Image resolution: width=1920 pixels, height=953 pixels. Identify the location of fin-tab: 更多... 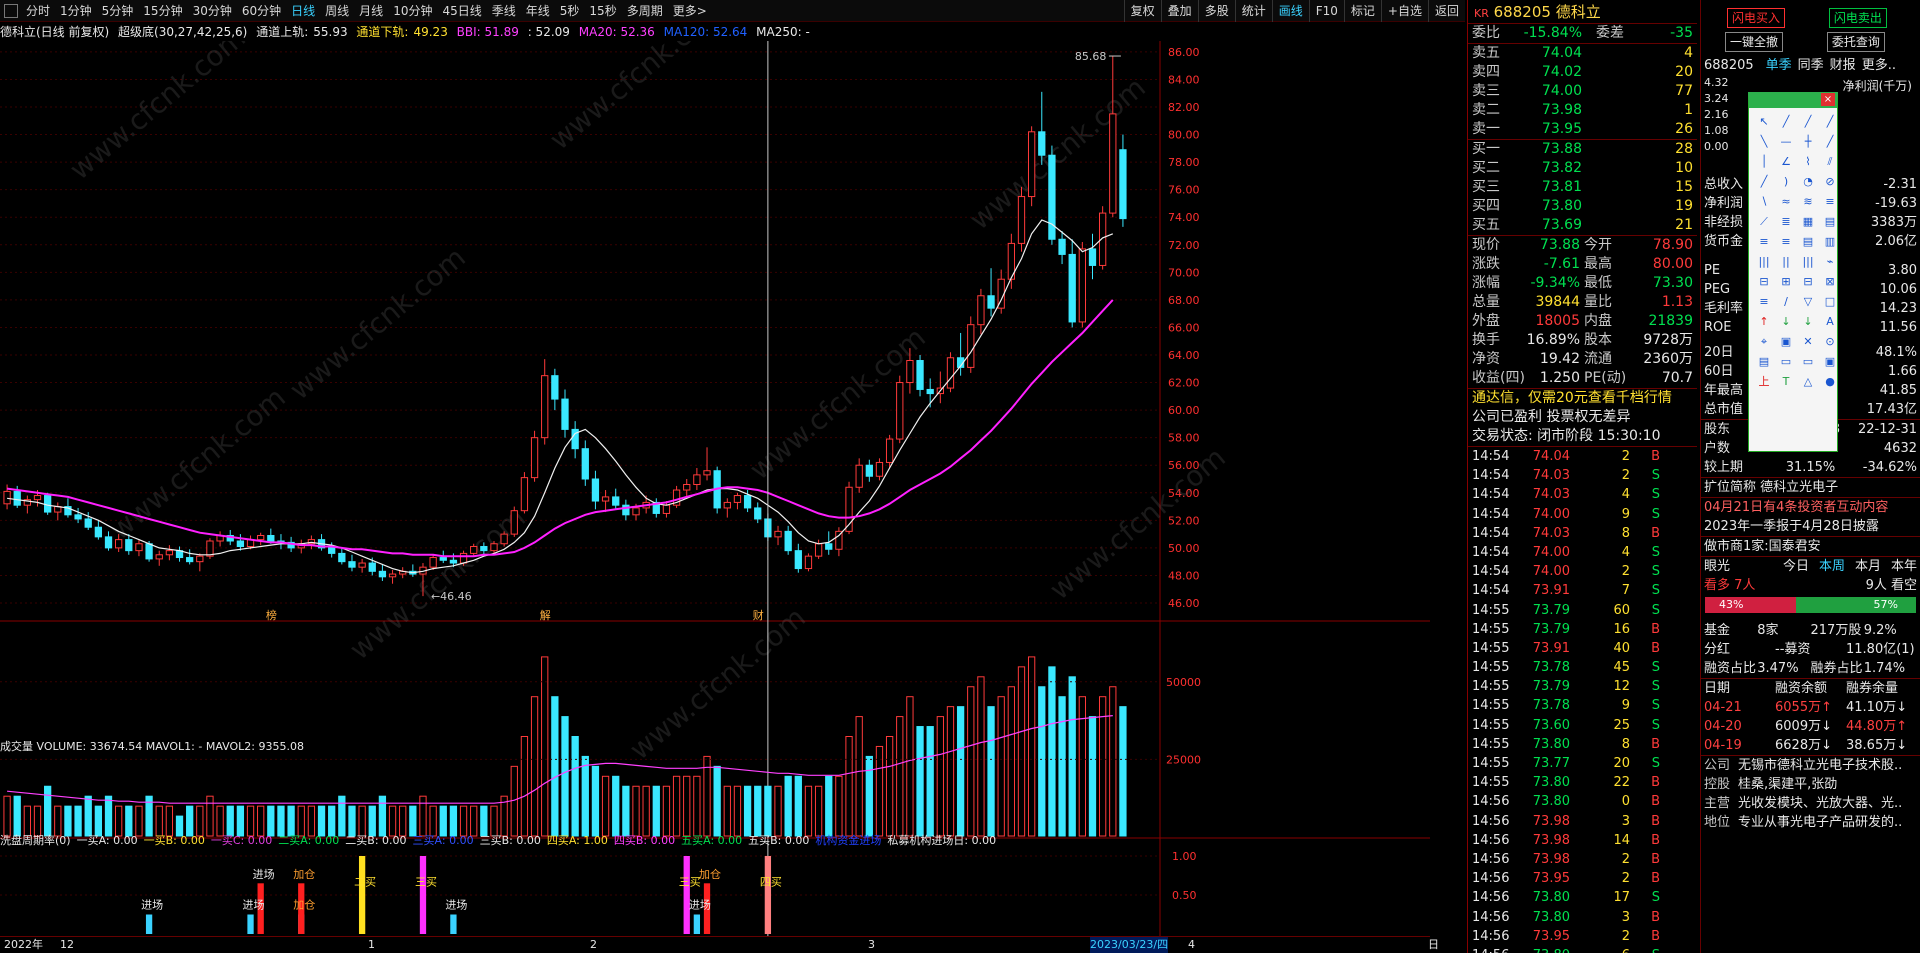
(1879, 65).